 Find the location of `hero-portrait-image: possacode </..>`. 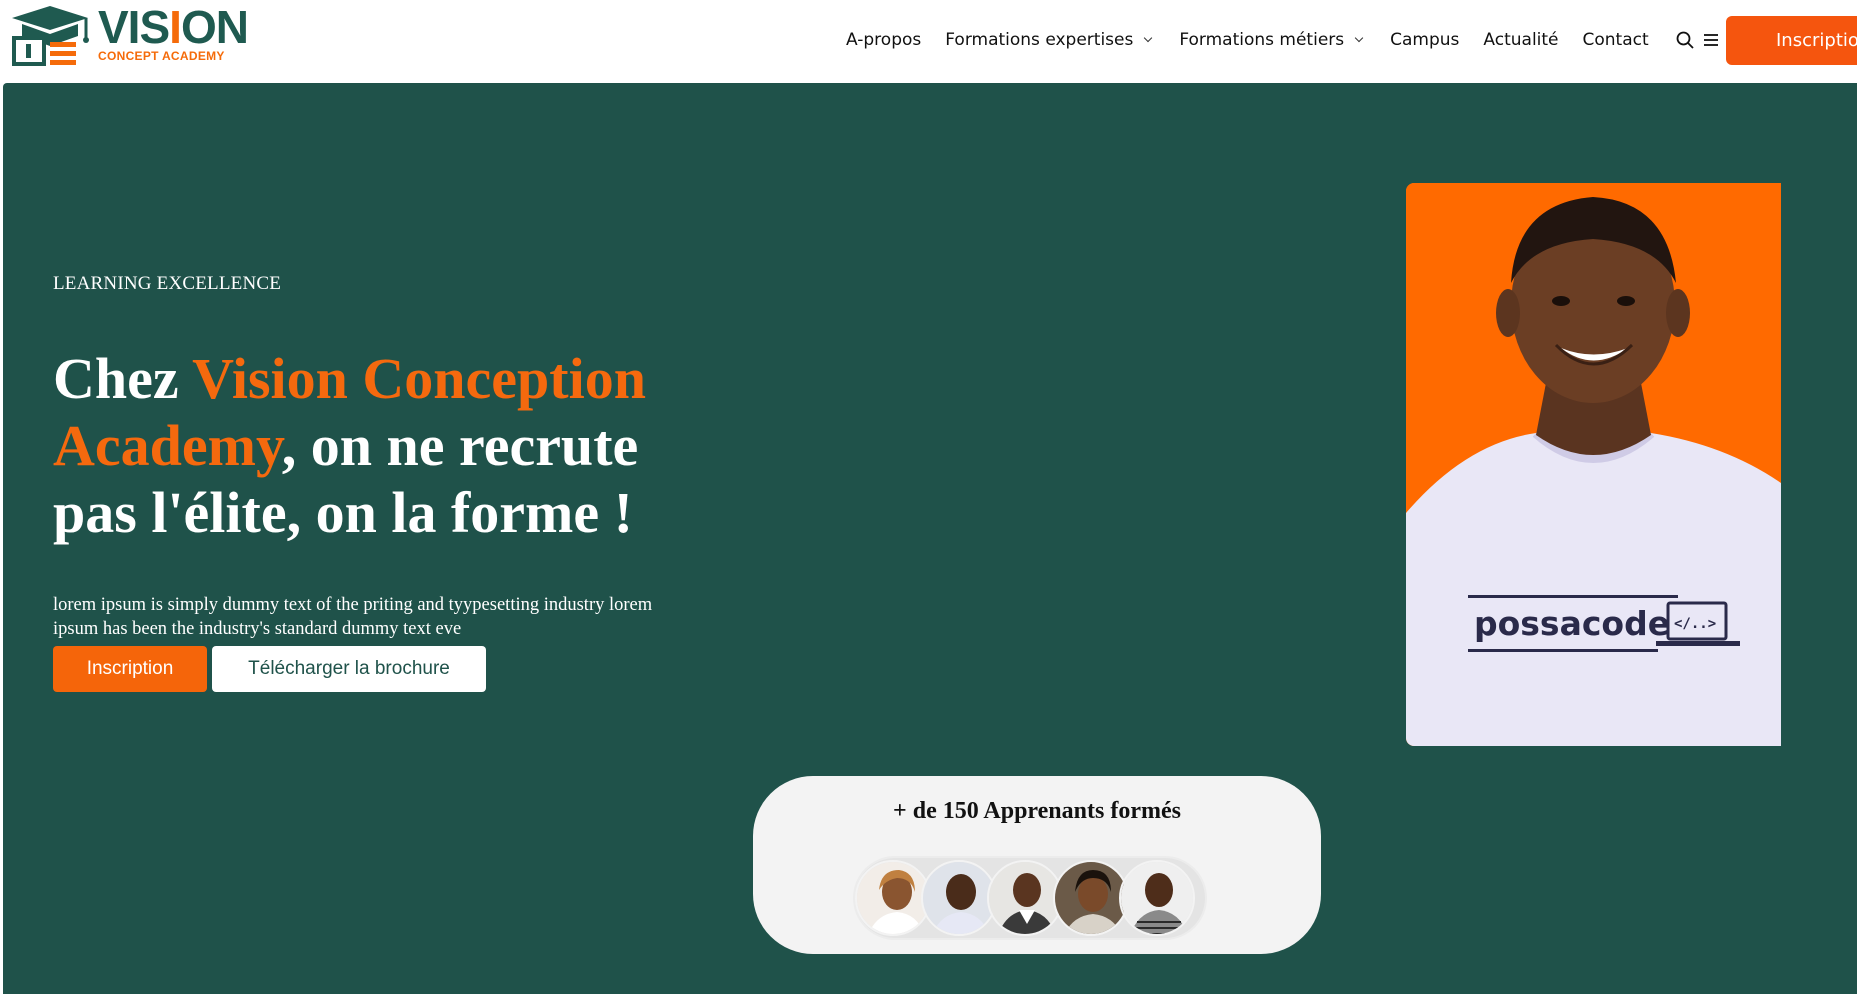

hero-portrait-image: possacode </..> is located at coordinates (1593, 464).